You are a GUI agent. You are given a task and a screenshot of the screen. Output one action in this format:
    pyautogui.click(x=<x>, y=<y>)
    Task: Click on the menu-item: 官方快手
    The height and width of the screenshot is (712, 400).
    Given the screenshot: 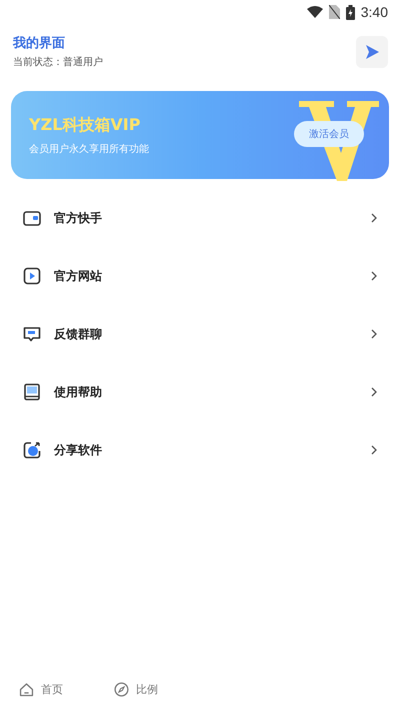 What is the action you would take?
    pyautogui.click(x=200, y=218)
    